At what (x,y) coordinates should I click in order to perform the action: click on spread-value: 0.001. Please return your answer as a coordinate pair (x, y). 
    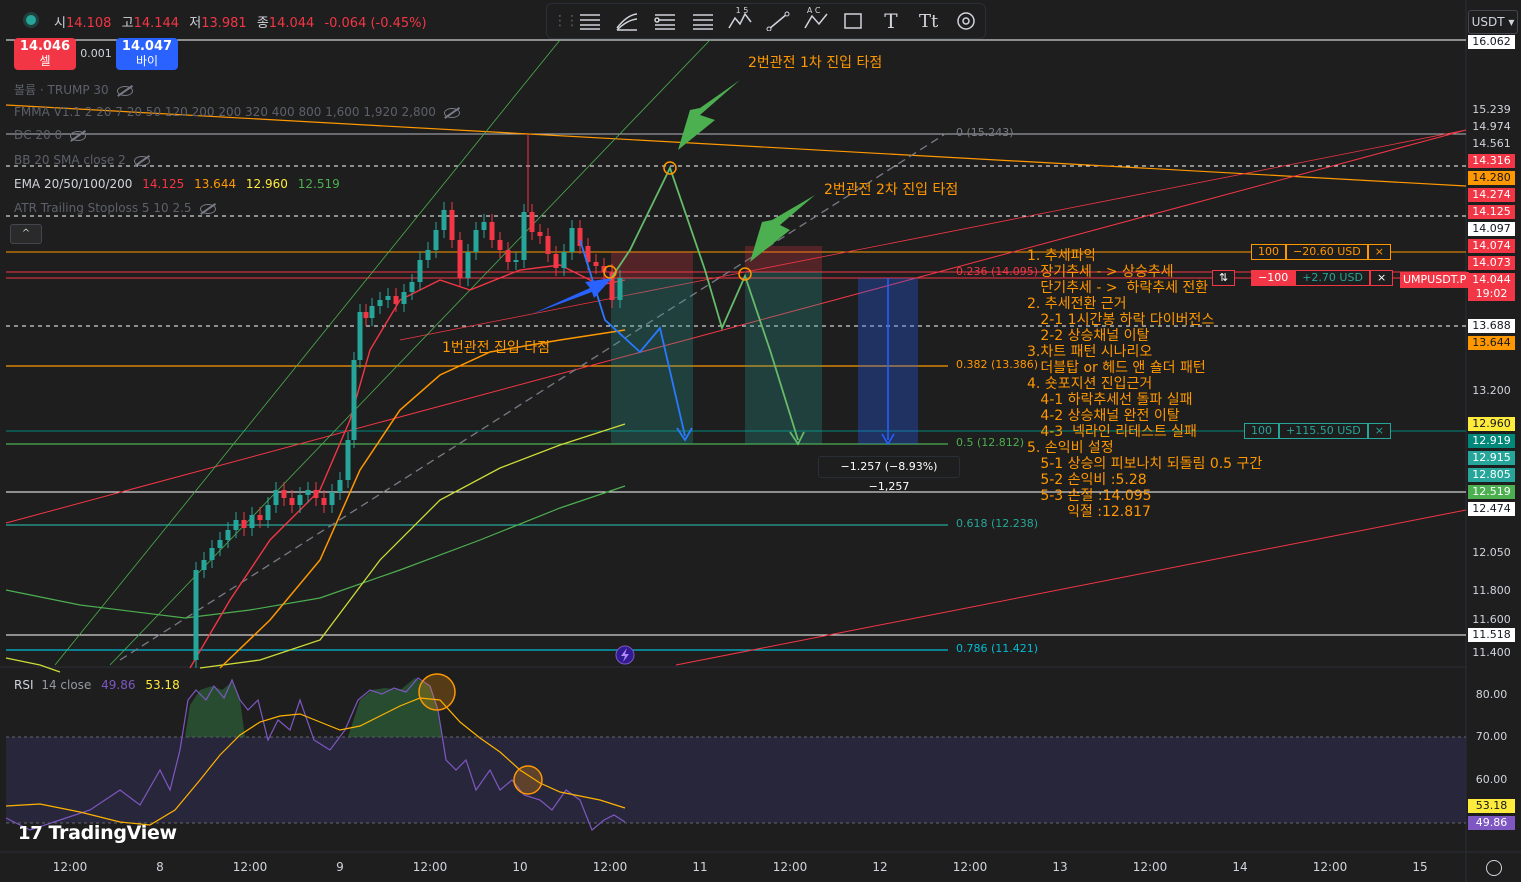
    Looking at the image, I should click on (96, 53).